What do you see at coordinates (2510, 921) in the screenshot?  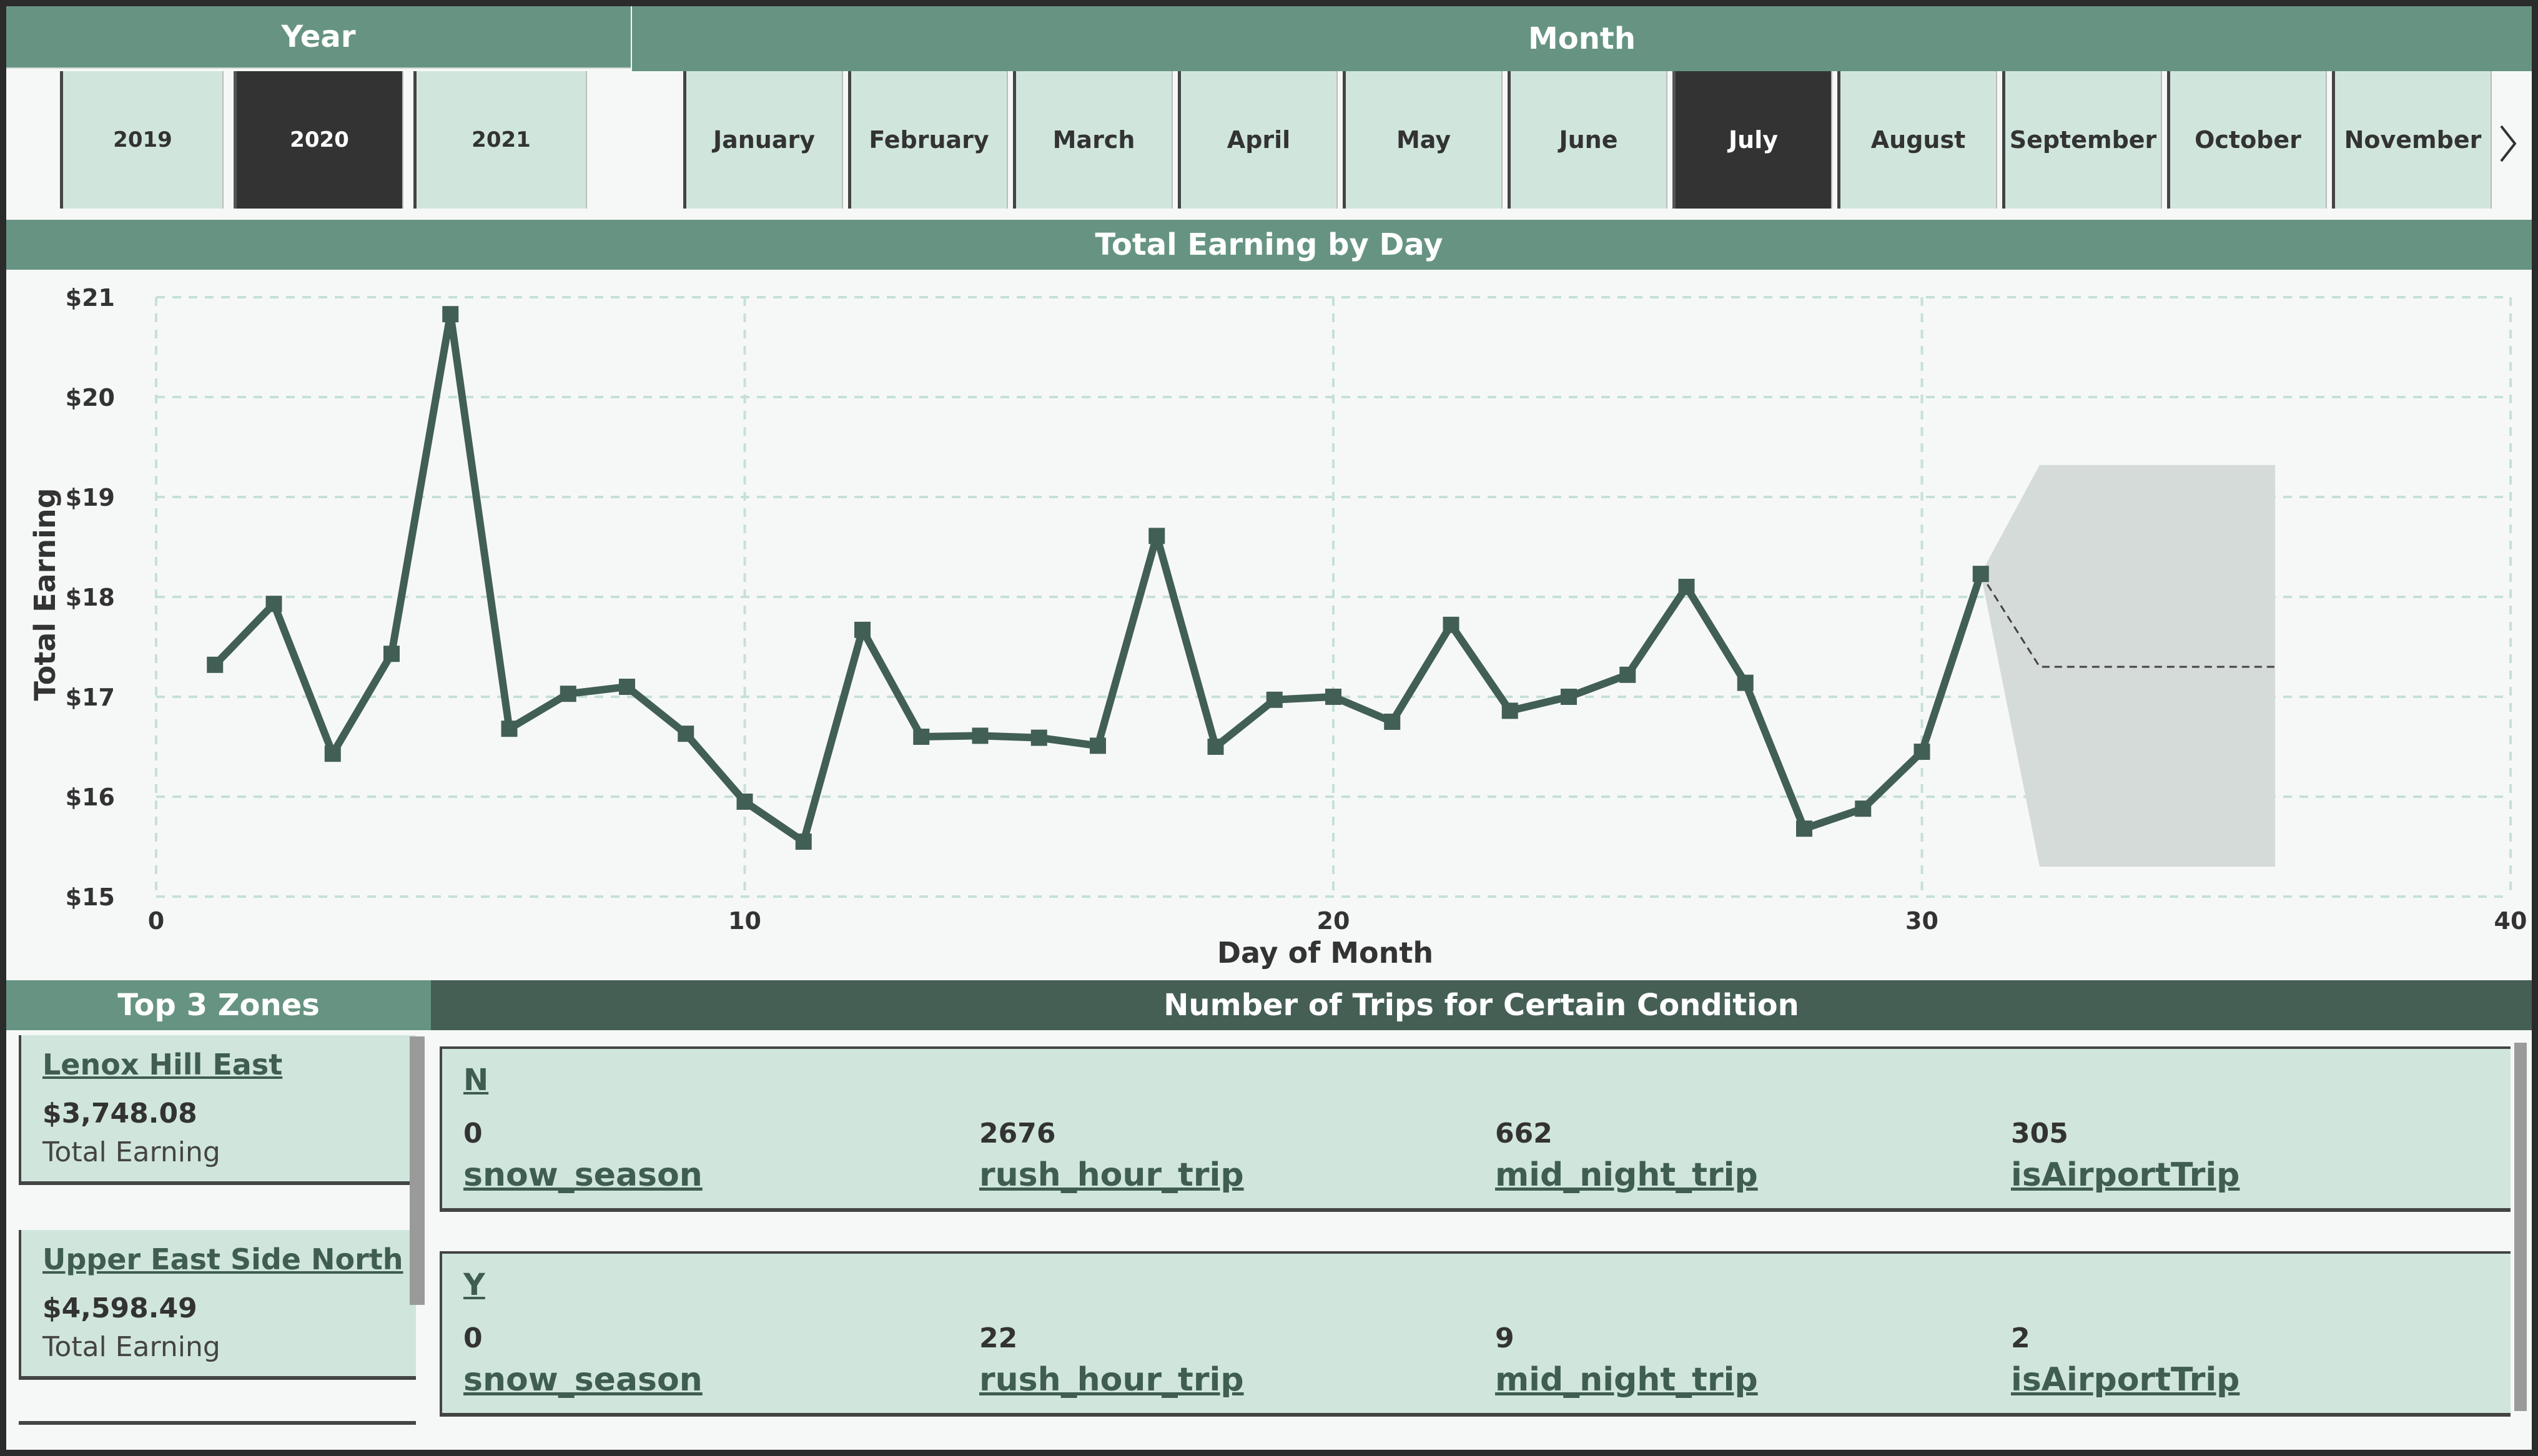 I see `x-tick-label: 40` at bounding box center [2510, 921].